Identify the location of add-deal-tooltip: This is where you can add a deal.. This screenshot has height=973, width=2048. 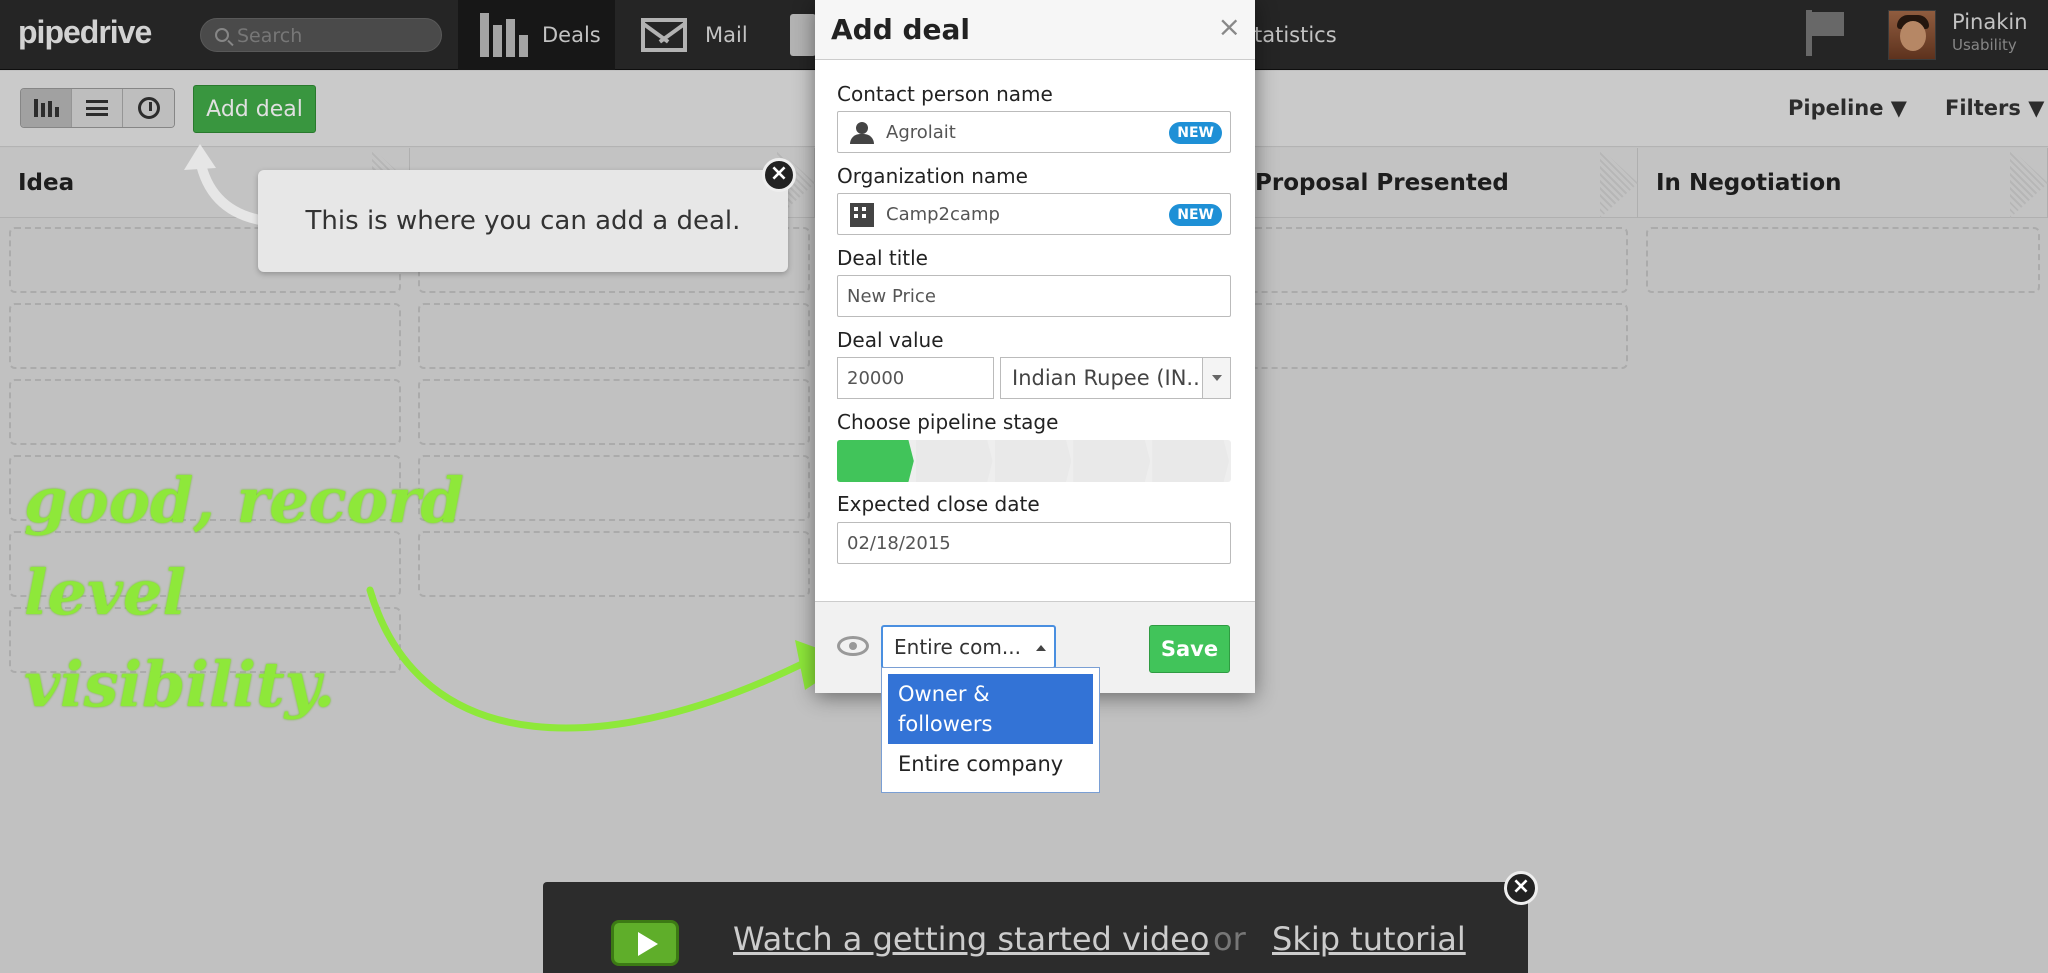
(523, 221).